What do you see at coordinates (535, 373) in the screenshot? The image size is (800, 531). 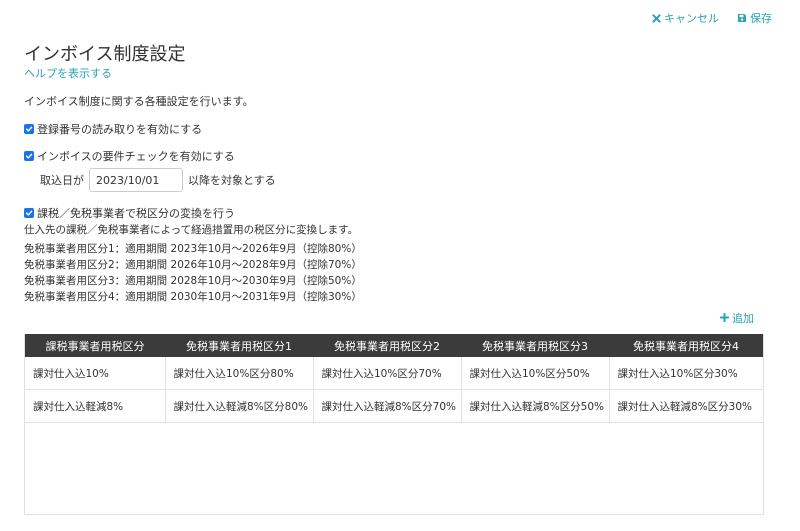 I see `table-cell: 課対仕入込10%区分50%` at bounding box center [535, 373].